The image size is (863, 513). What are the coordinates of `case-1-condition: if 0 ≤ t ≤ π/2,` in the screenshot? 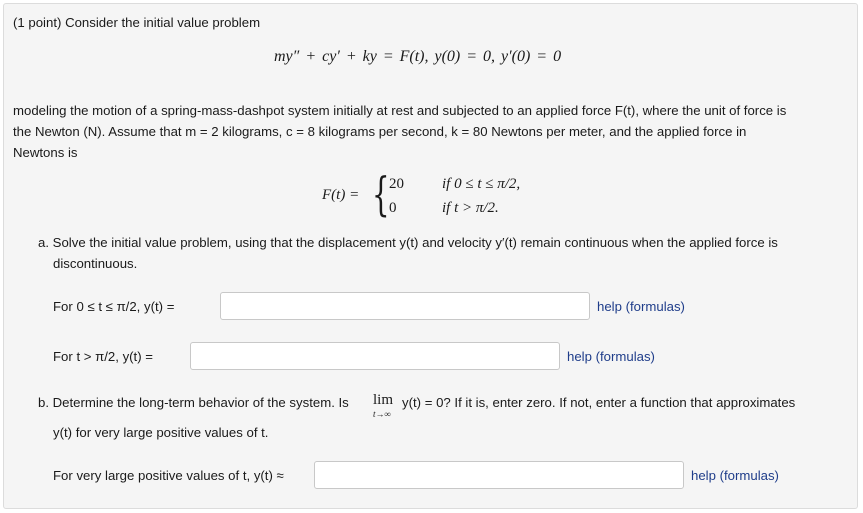 It's located at (481, 184).